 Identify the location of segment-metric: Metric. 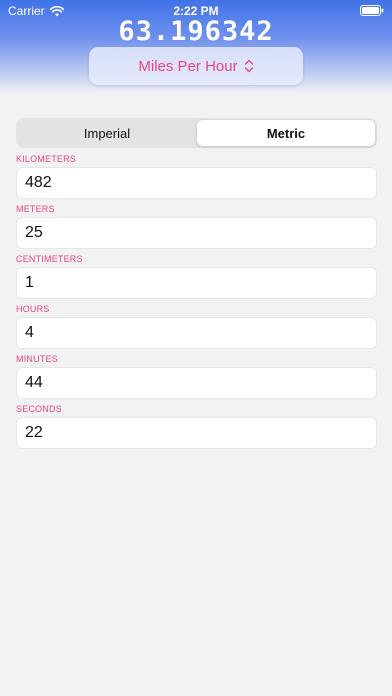
(286, 133).